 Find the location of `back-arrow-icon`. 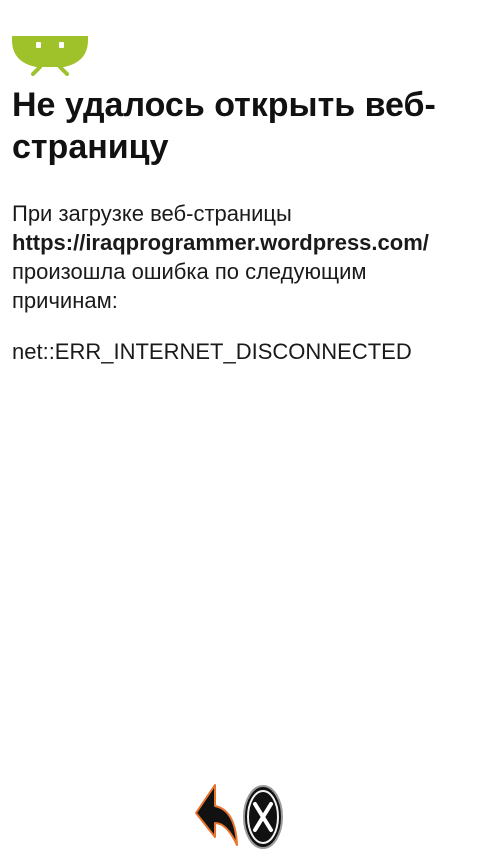

back-arrow-icon is located at coordinates (216, 815).